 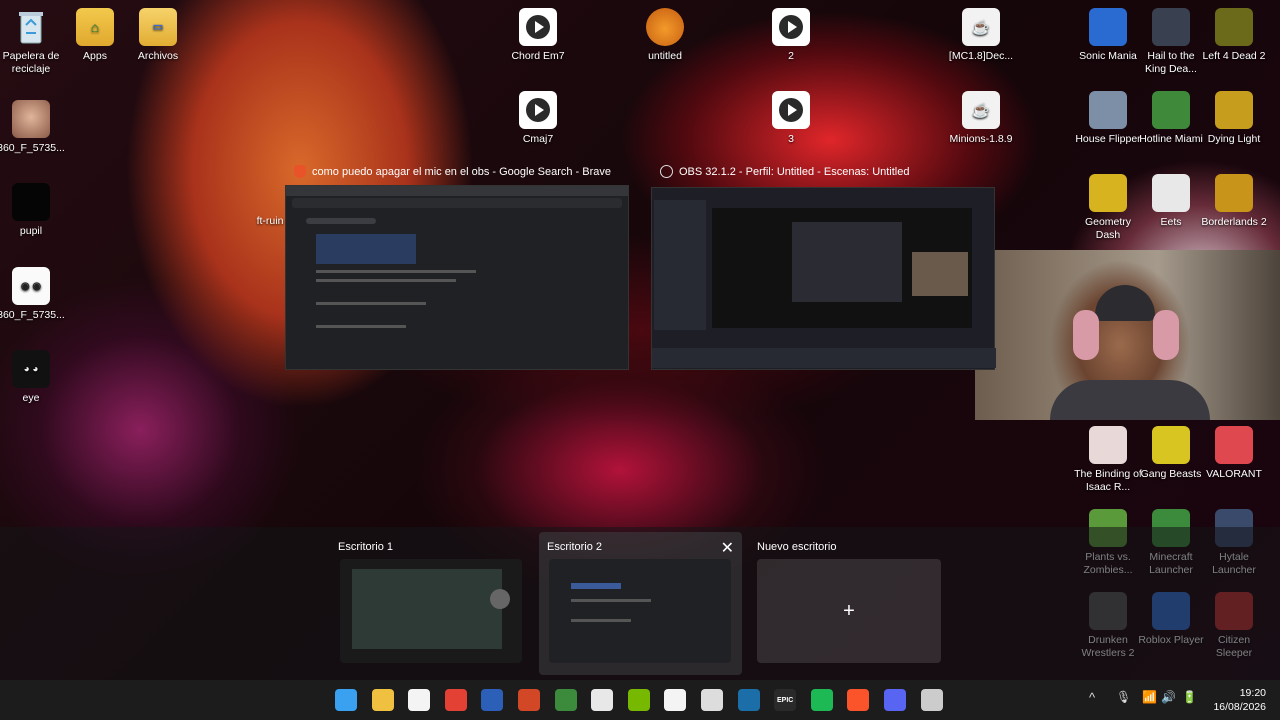 What do you see at coordinates (382, 700) in the screenshot?
I see `file-explorer-icon` at bounding box center [382, 700].